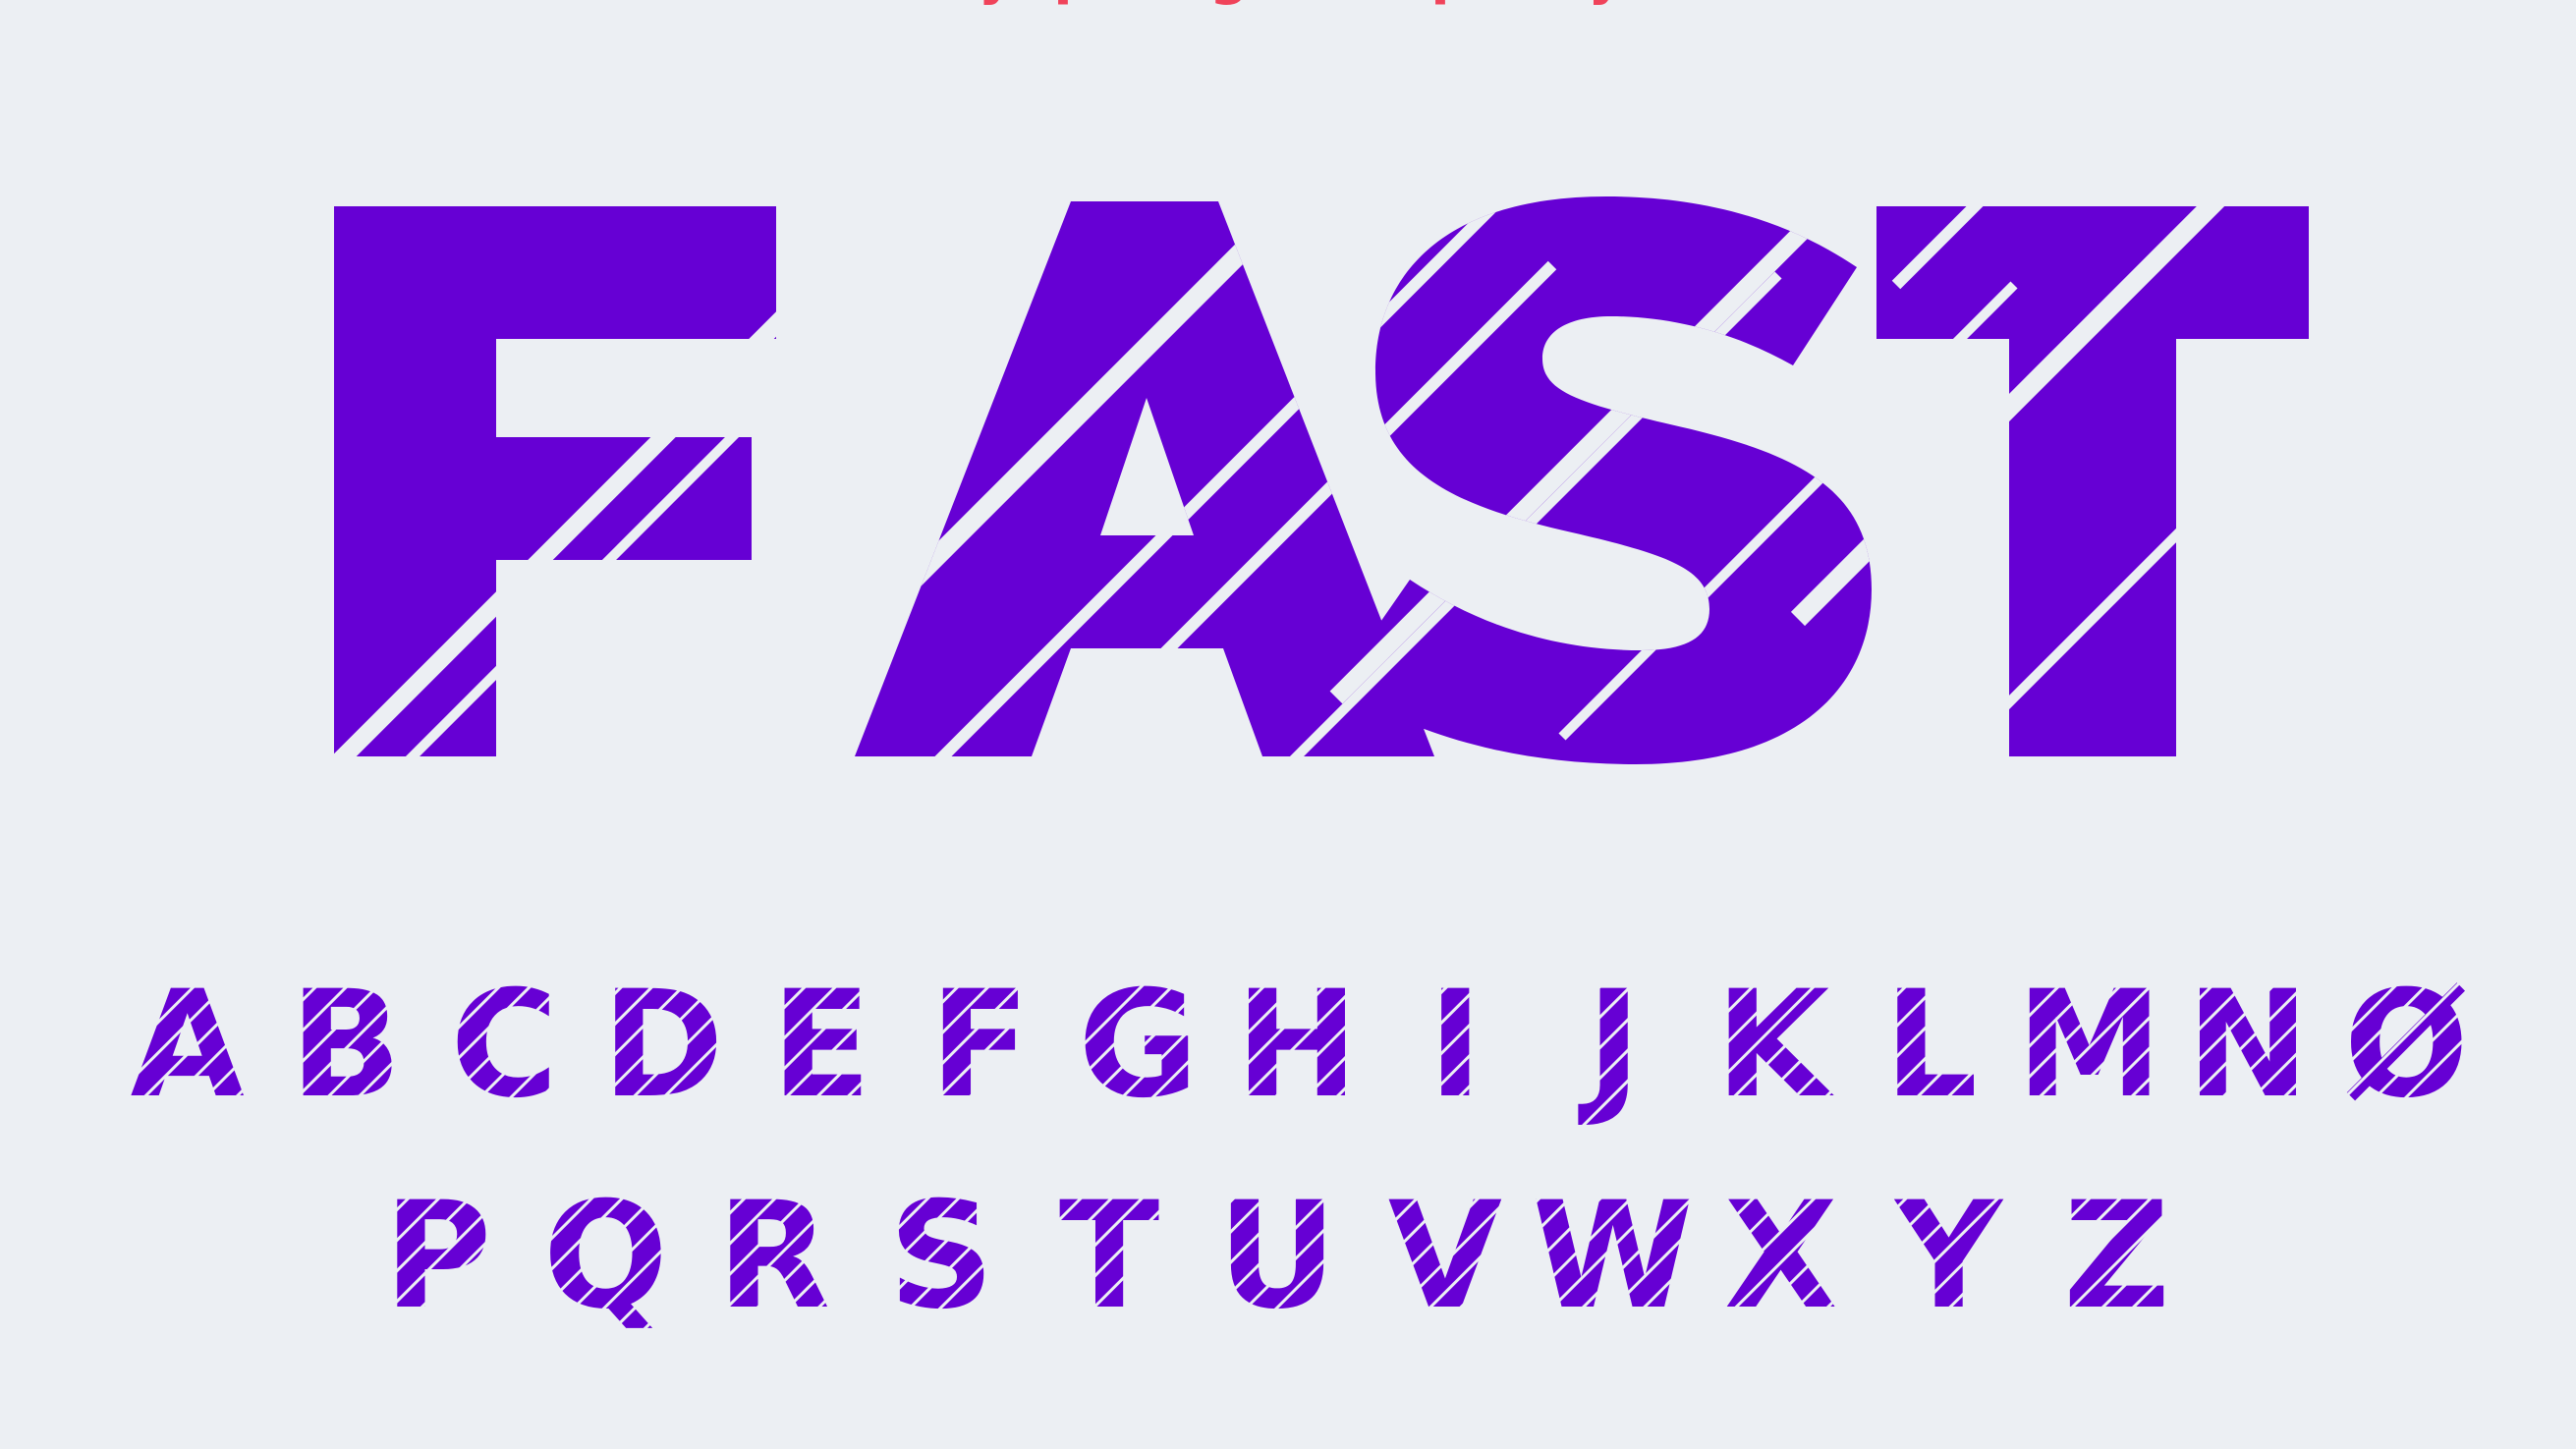 This screenshot has width=2576, height=1449. What do you see at coordinates (438, 1256) in the screenshot?
I see `alphabet-glyph: P` at bounding box center [438, 1256].